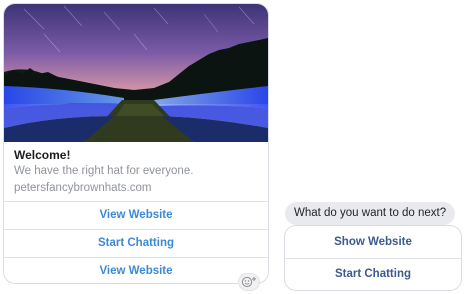 This screenshot has width=466, height=294. I want to click on quick-reply-prompt-bubble: What do you want to do next?, so click(370, 213).